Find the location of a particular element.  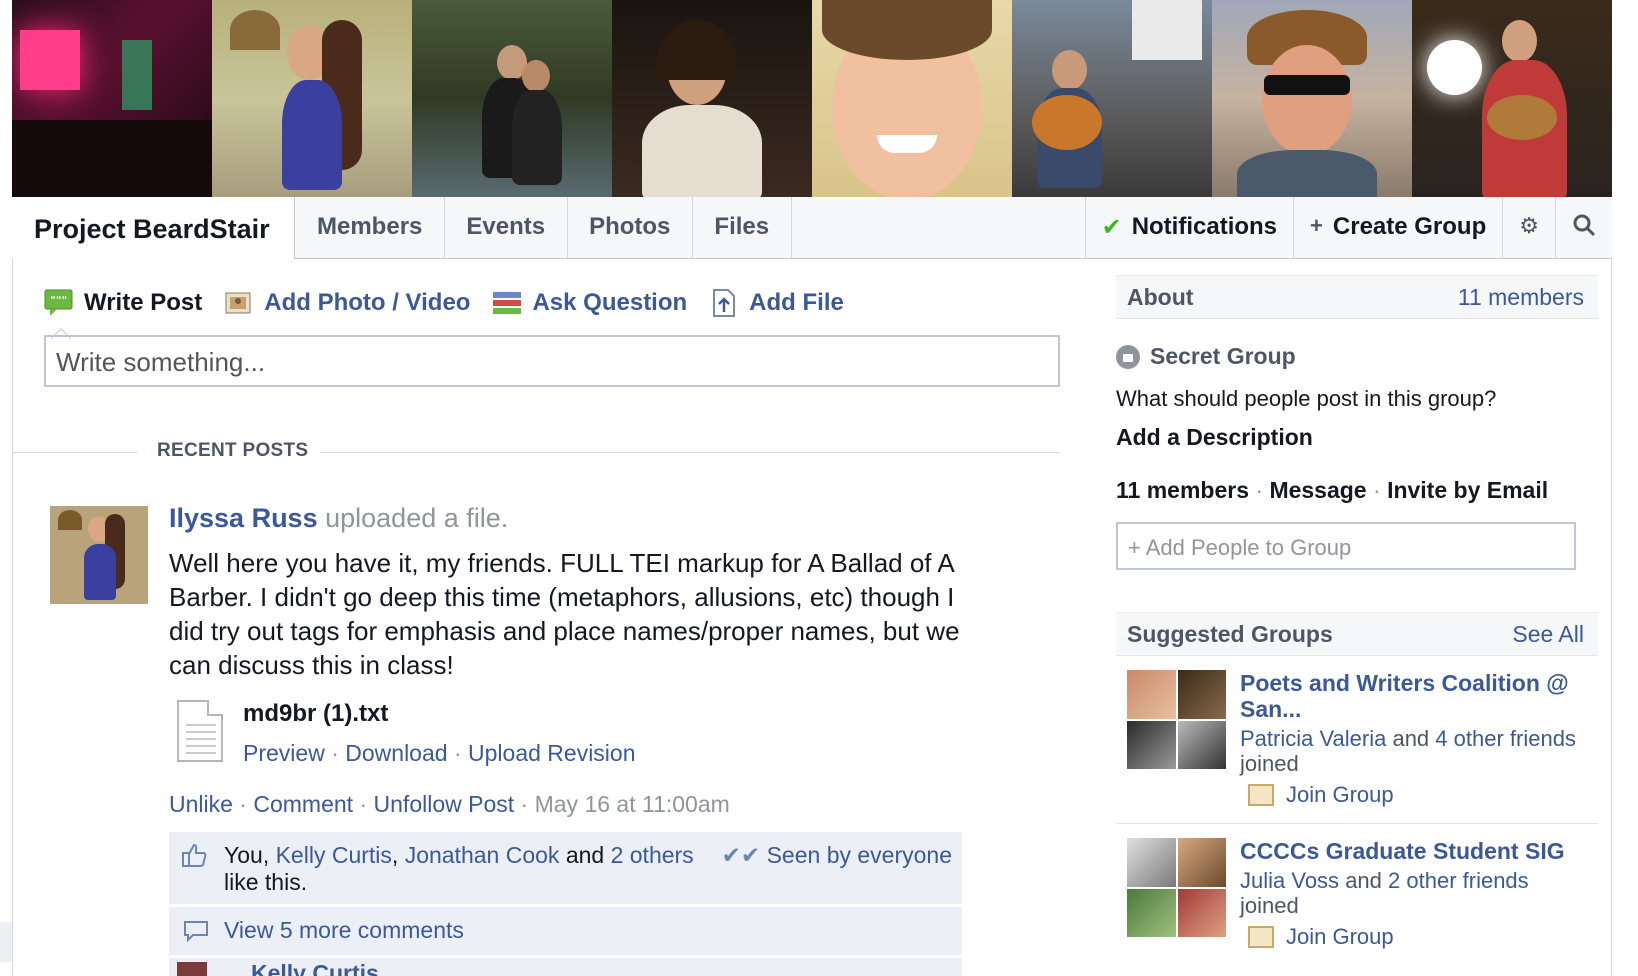

about-header: About 11 members is located at coordinates (1357, 297).